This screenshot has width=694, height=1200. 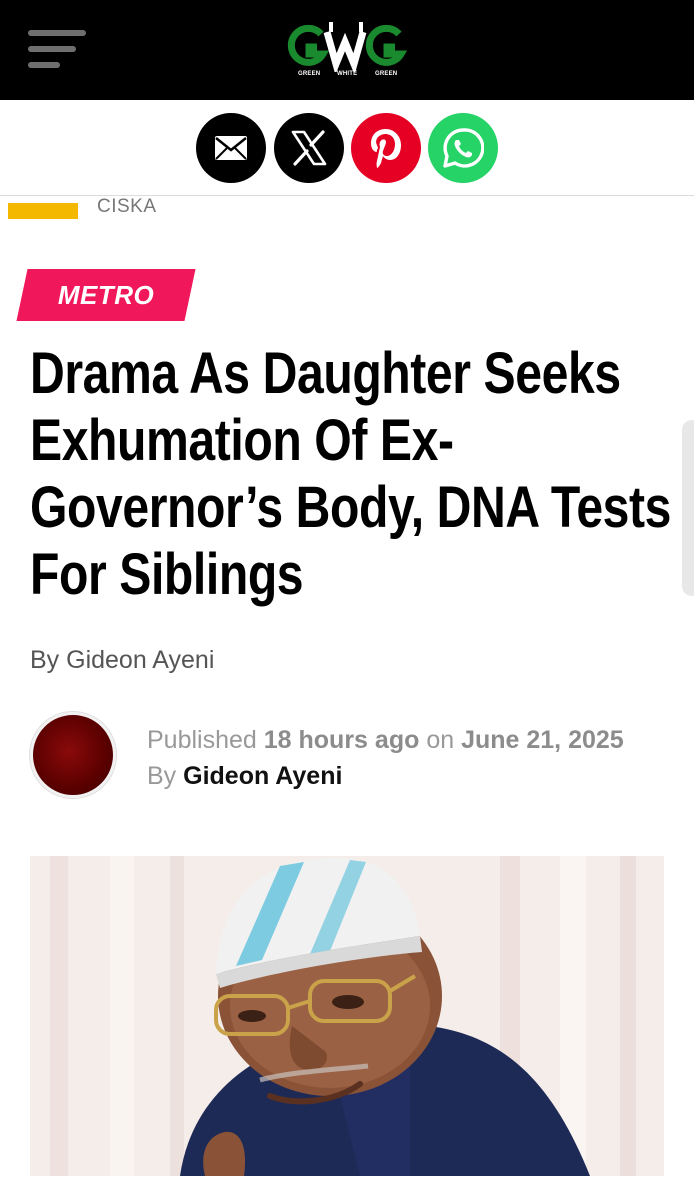 I want to click on x-logo-icon, so click(x=309, y=148).